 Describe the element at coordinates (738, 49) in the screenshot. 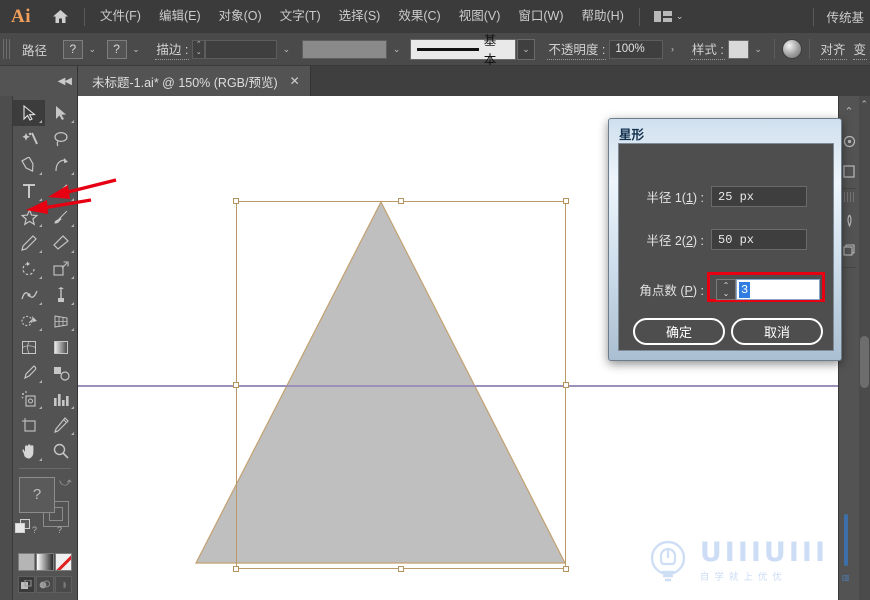

I see `graphic-style-swatch` at that location.